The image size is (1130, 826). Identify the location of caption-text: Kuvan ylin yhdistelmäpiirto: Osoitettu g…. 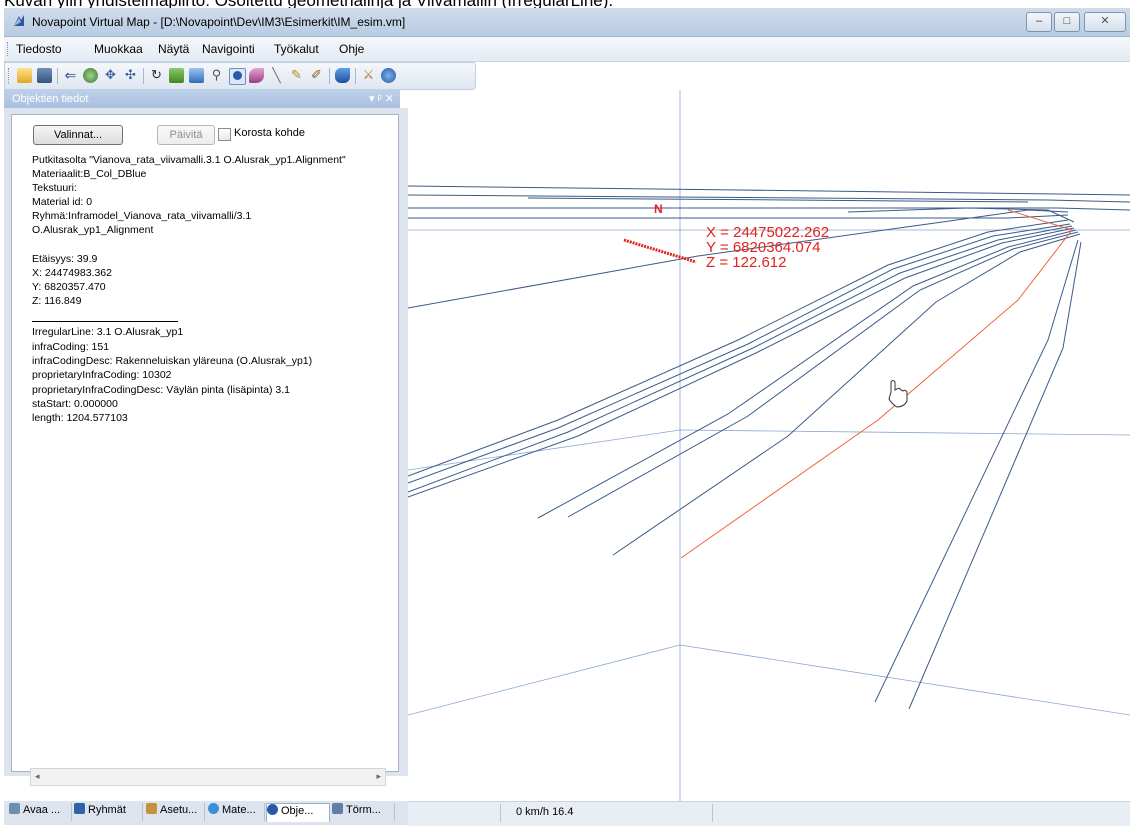
(308, 4).